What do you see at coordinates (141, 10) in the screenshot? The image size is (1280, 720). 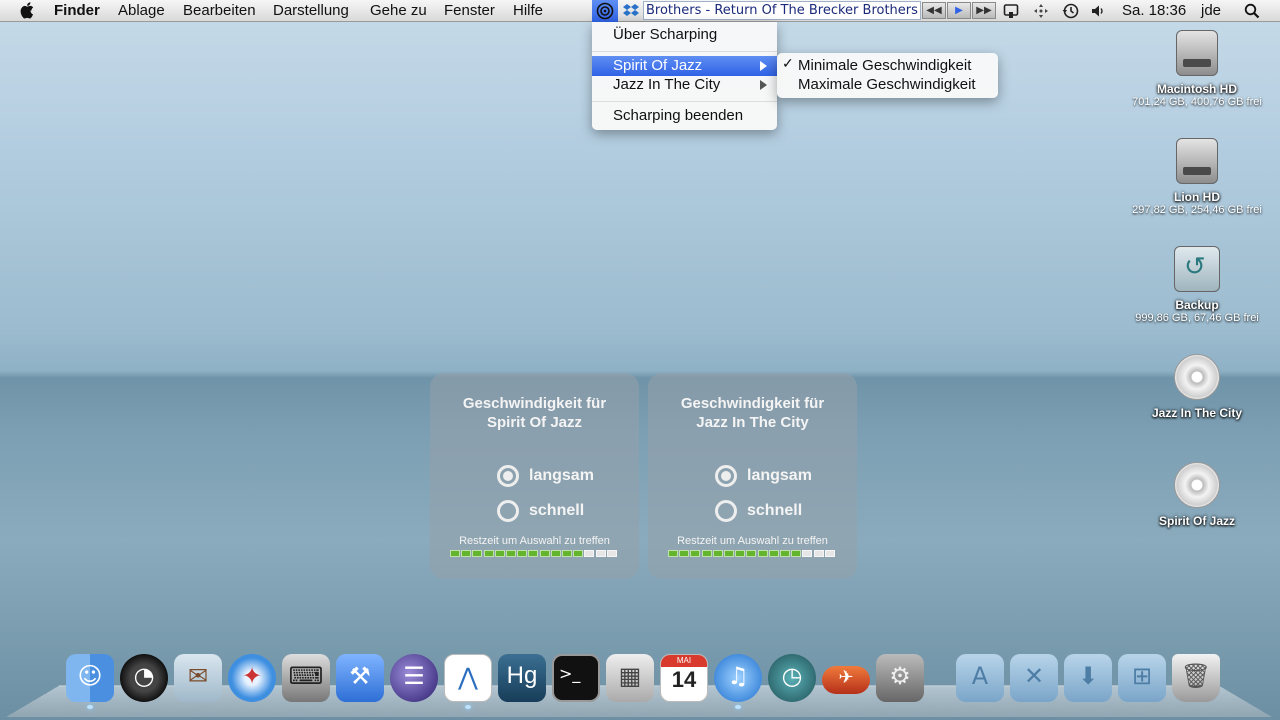 I see `menu-ablage: Ablage` at bounding box center [141, 10].